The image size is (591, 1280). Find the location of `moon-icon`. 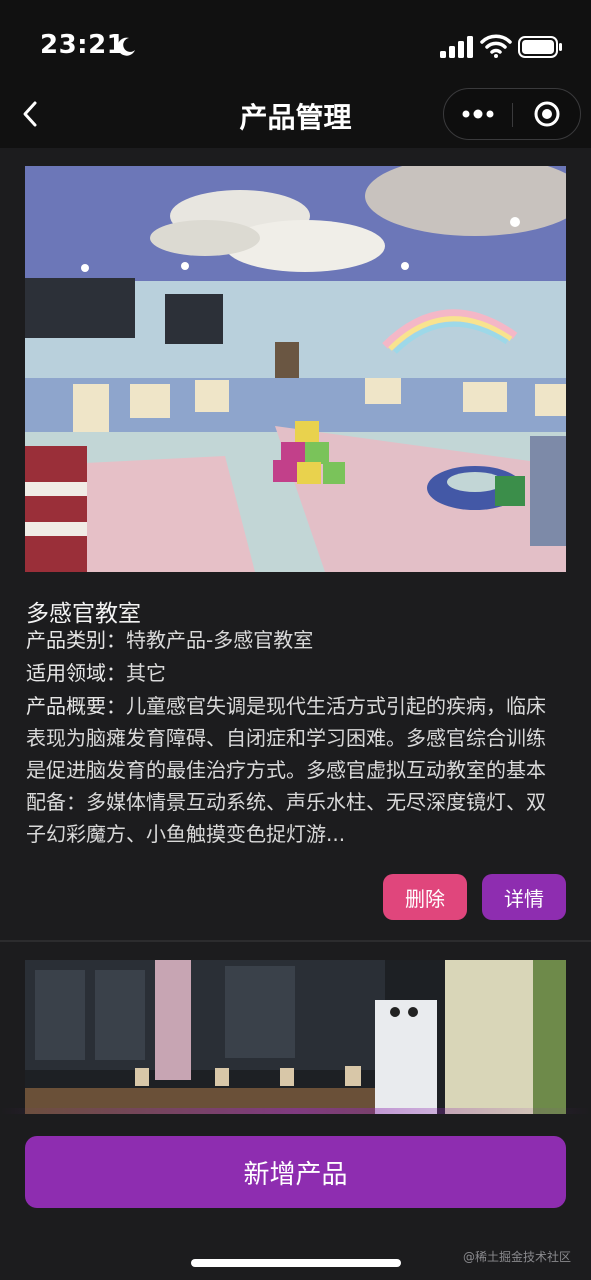

moon-icon is located at coordinates (126, 46).